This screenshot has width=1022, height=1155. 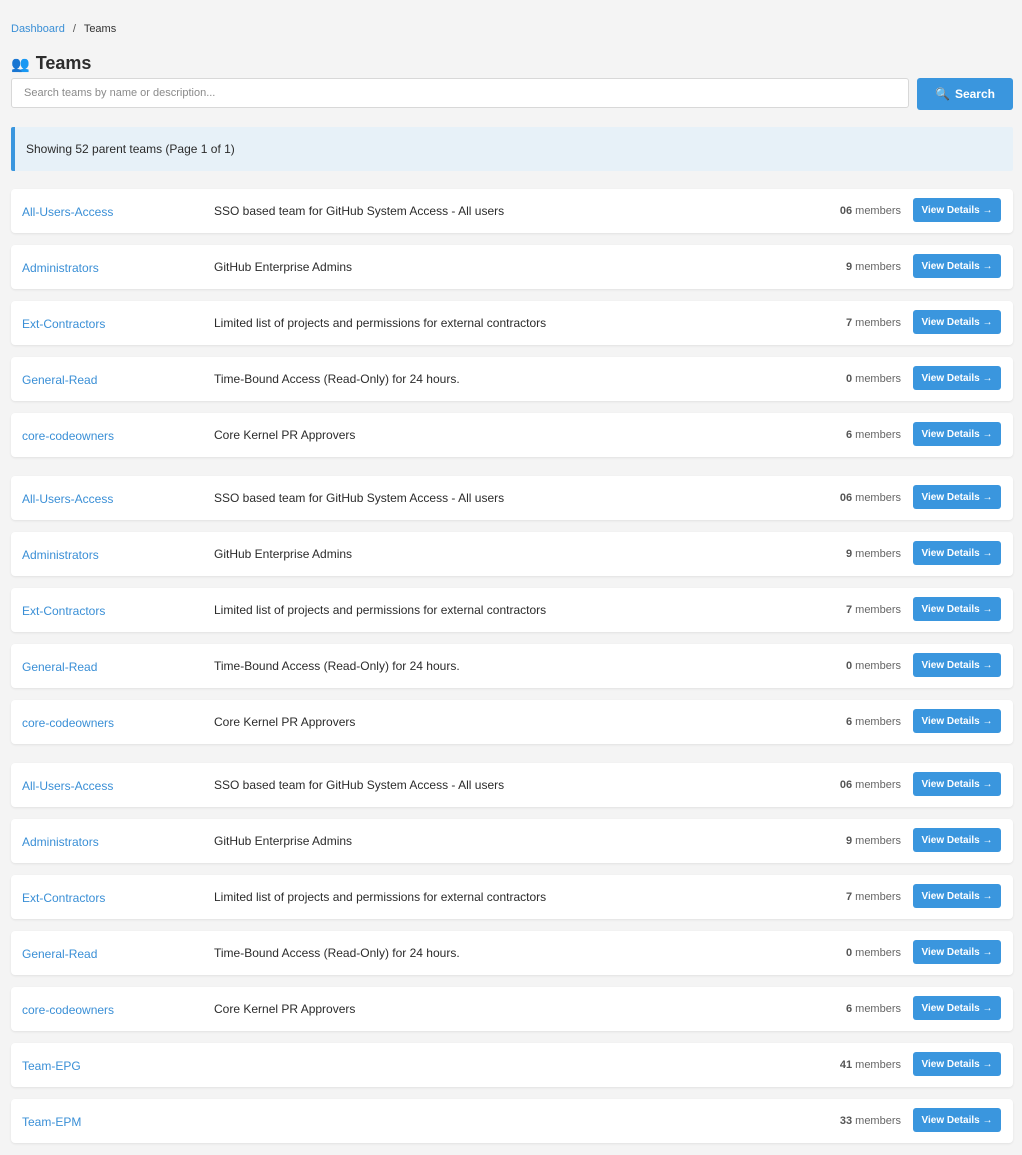 What do you see at coordinates (870, 1121) in the screenshot?
I see `team-member-count: 33 members` at bounding box center [870, 1121].